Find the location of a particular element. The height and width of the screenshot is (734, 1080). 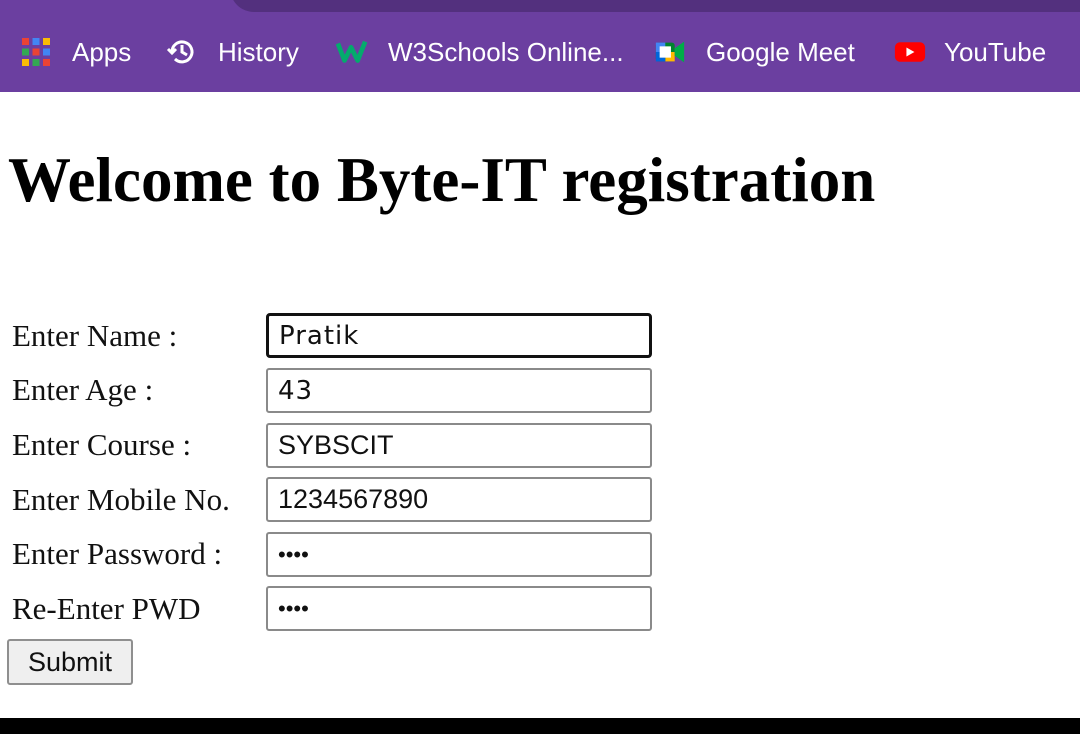

mobile-label: Enter Mobile No. is located at coordinates (121, 499).